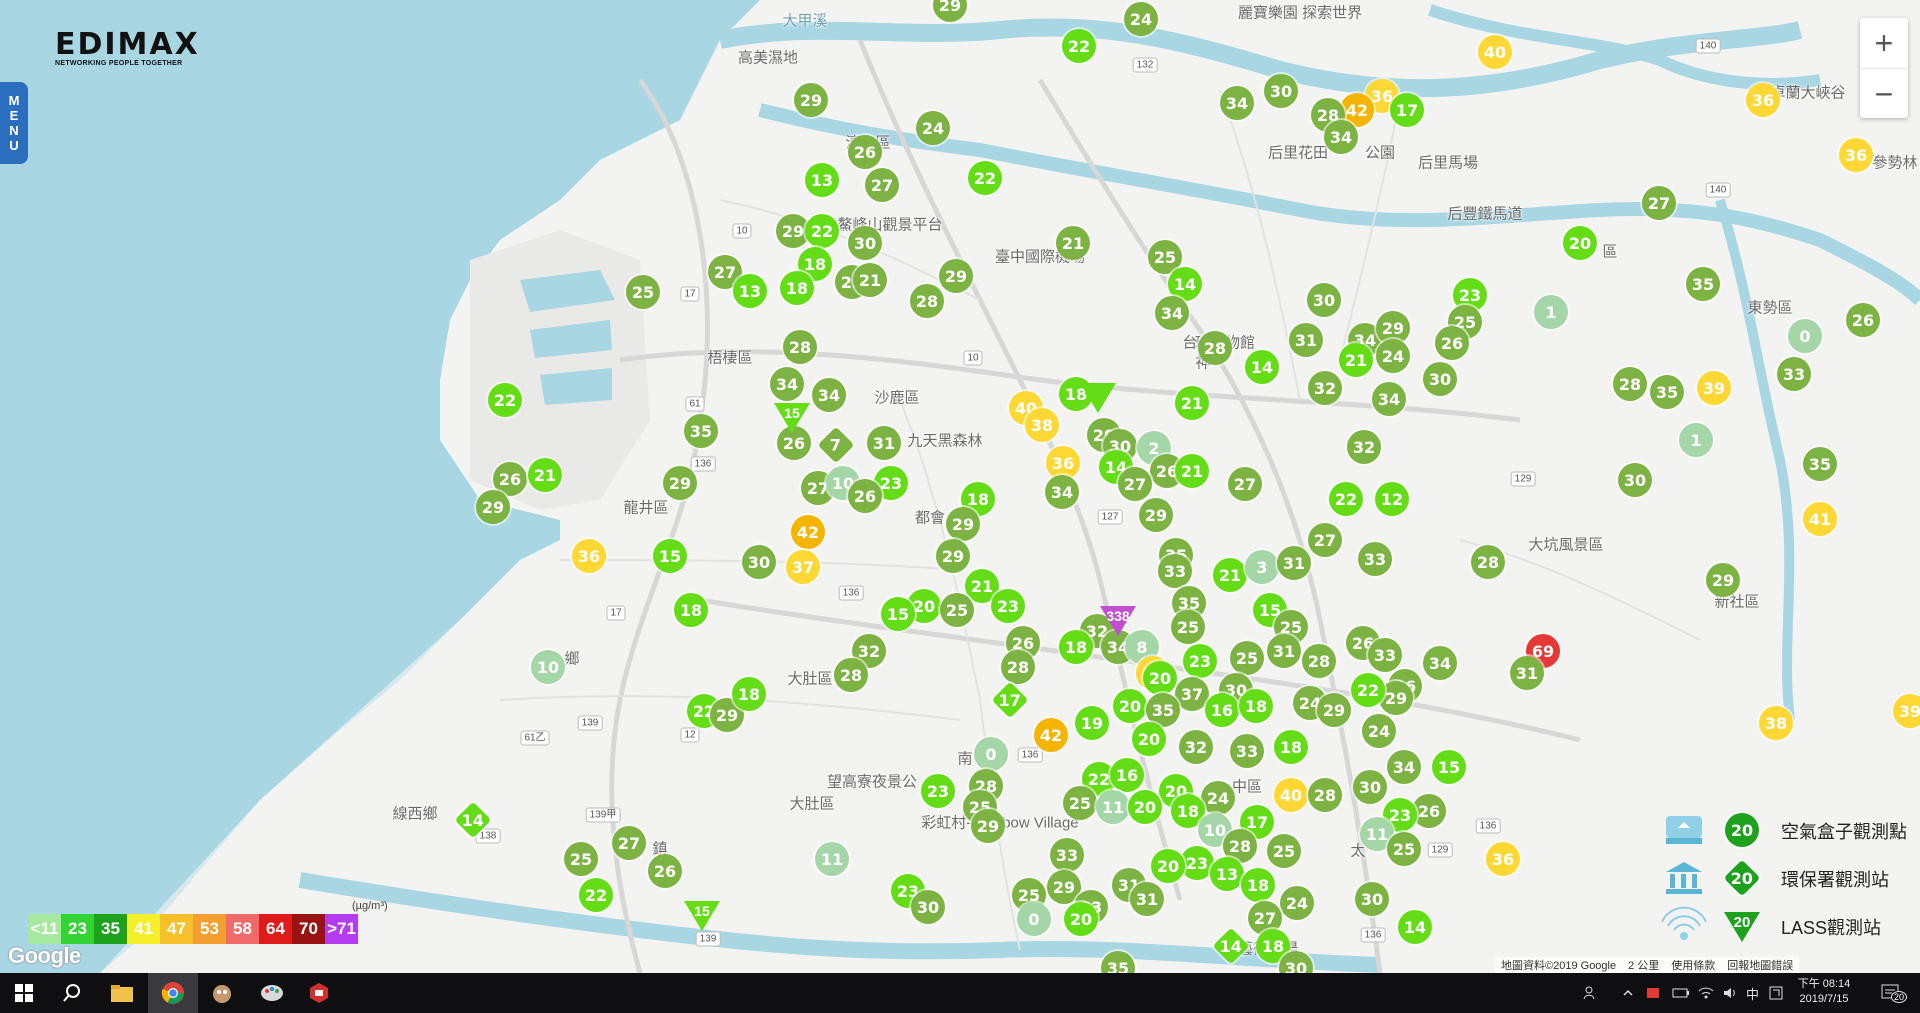 This screenshot has height=1013, width=1920. What do you see at coordinates (1653, 993) in the screenshot?
I see `security-icon` at bounding box center [1653, 993].